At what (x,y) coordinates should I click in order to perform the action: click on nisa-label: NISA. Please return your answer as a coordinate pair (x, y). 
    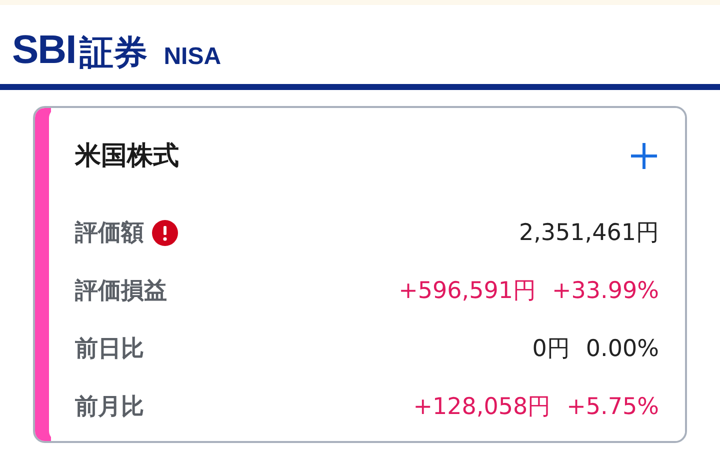
    Looking at the image, I should click on (193, 57).